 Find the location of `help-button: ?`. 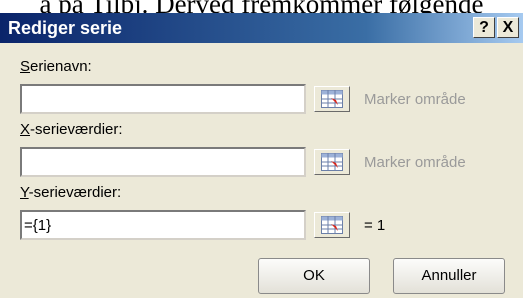

help-button: ? is located at coordinates (484, 27).